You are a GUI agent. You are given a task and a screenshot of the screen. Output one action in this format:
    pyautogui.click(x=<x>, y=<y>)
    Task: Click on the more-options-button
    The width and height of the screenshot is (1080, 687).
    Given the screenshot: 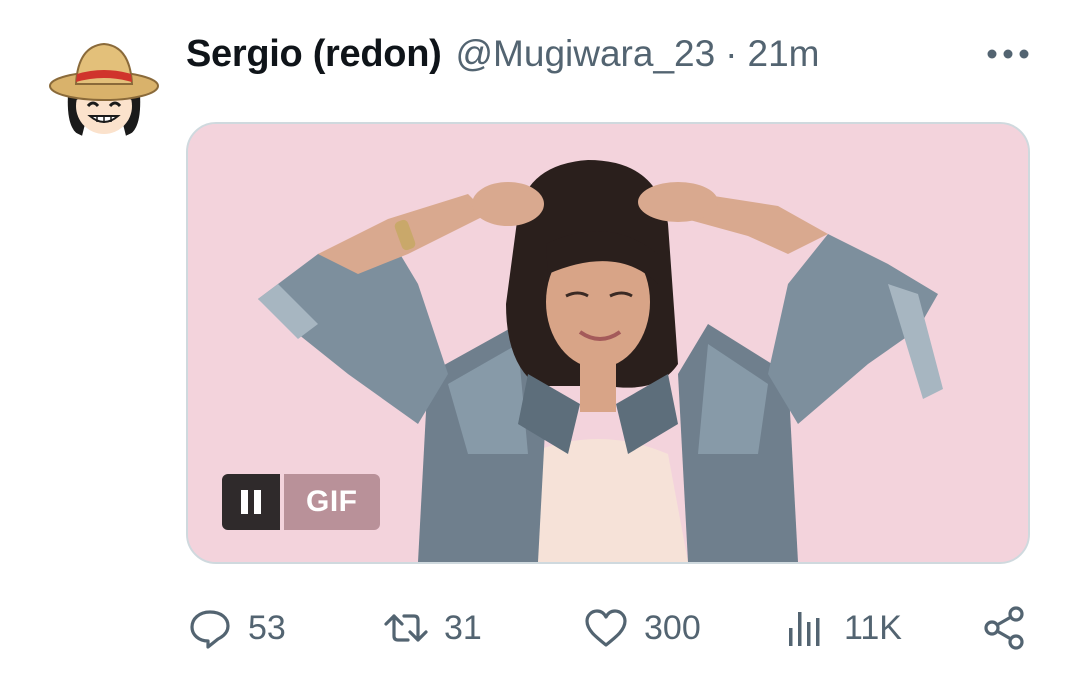 What is the action you would take?
    pyautogui.click(x=1008, y=54)
    